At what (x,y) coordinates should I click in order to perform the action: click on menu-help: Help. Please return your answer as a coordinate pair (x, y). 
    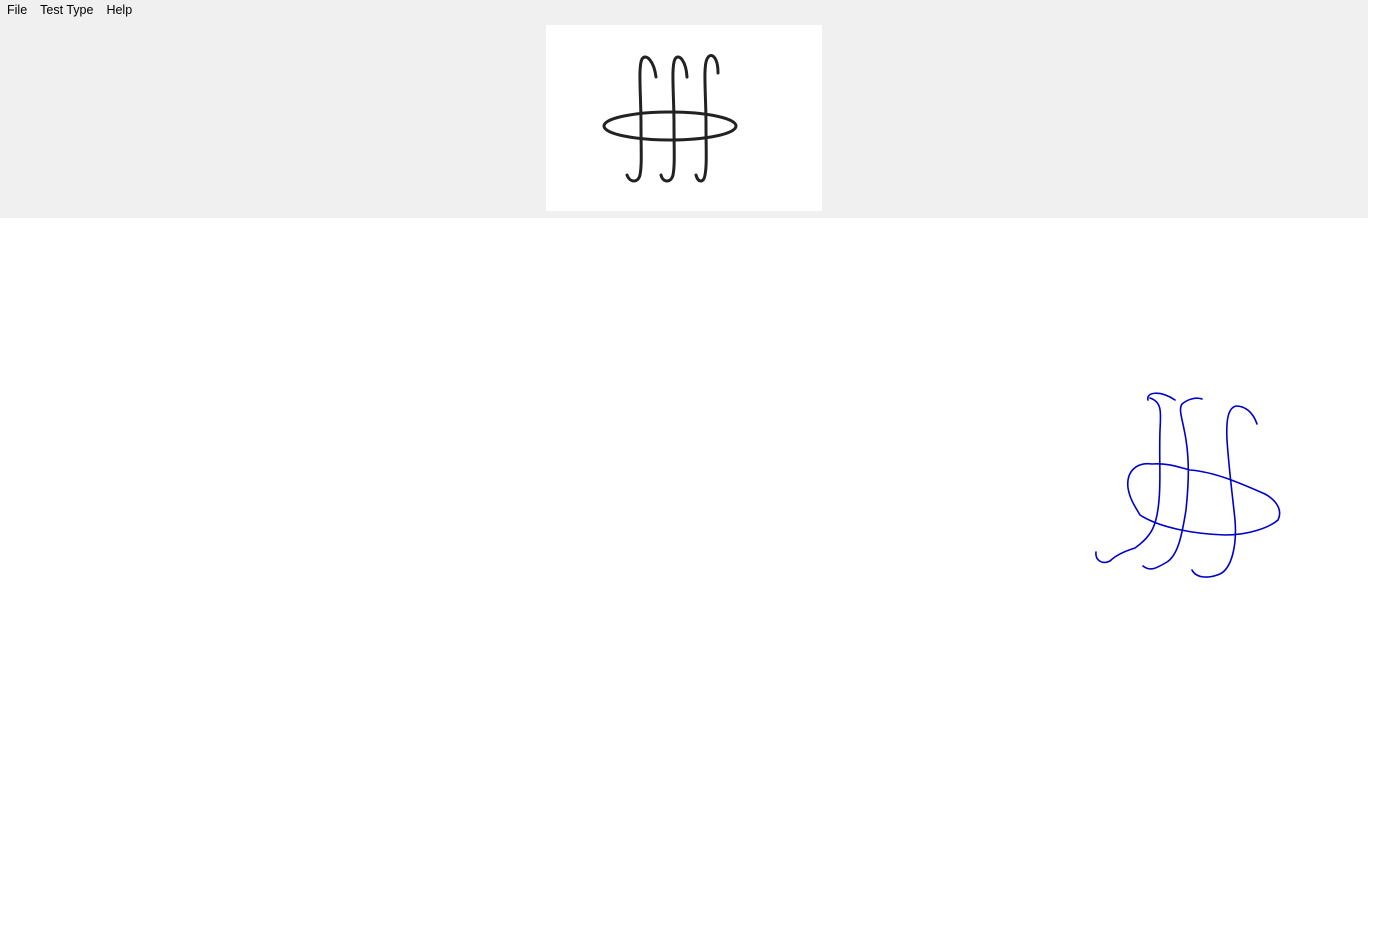
    Looking at the image, I should click on (118, 10).